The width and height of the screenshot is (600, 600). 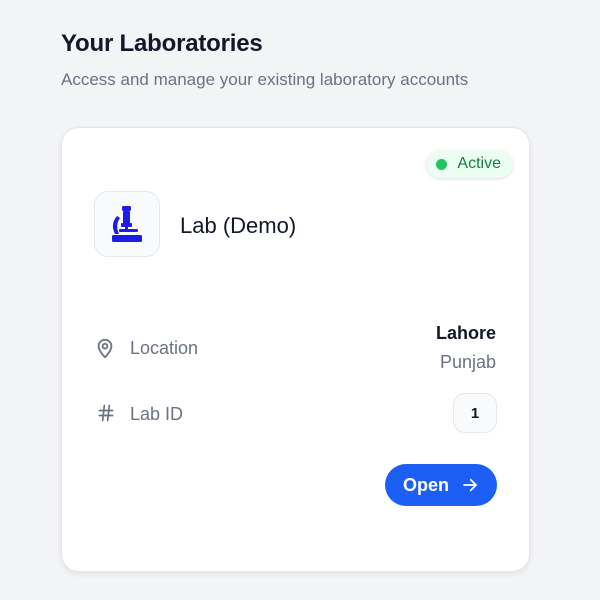 I want to click on microscope-icon, so click(x=127, y=224).